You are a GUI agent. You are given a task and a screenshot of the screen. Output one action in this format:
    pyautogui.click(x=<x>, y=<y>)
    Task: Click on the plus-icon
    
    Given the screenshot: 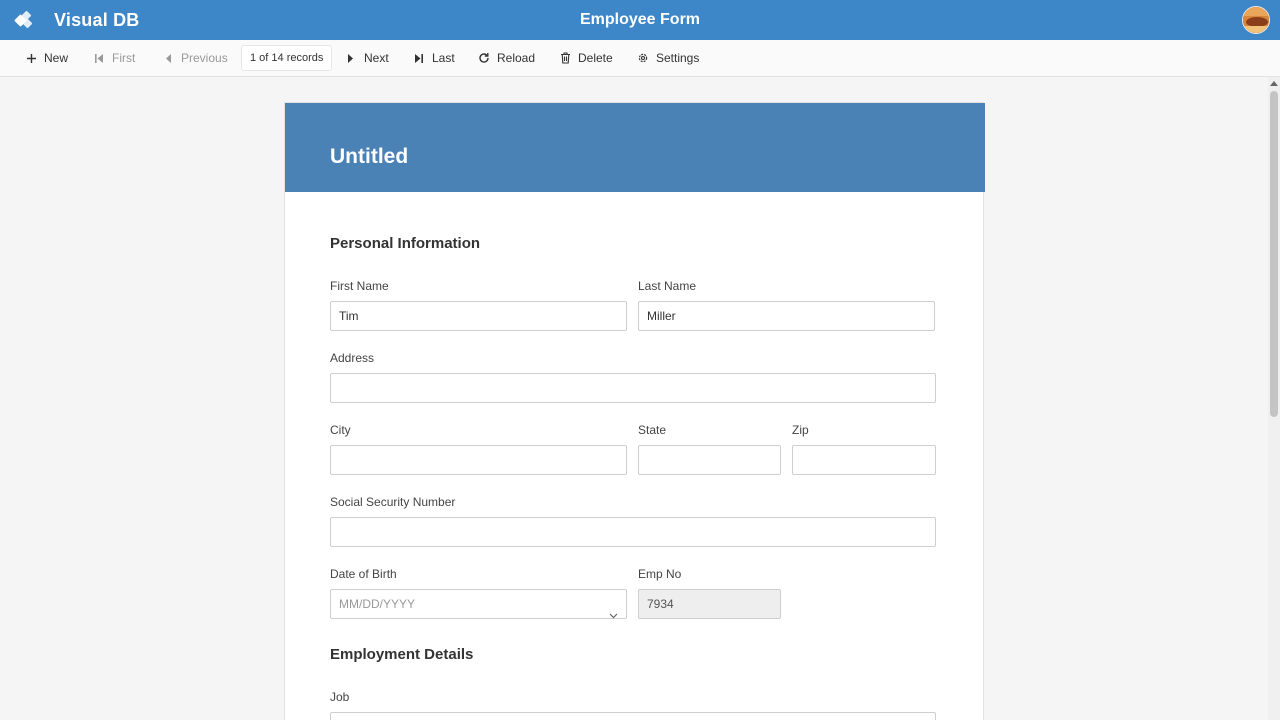 What is the action you would take?
    pyautogui.click(x=31, y=58)
    